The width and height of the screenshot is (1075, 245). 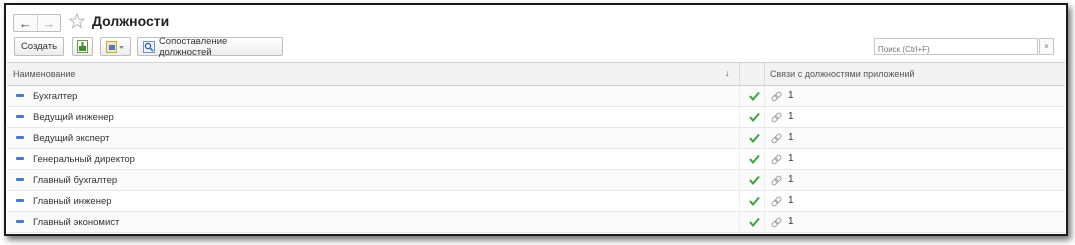 I want to click on table-row: Генеральный директор 1, so click(x=536, y=159).